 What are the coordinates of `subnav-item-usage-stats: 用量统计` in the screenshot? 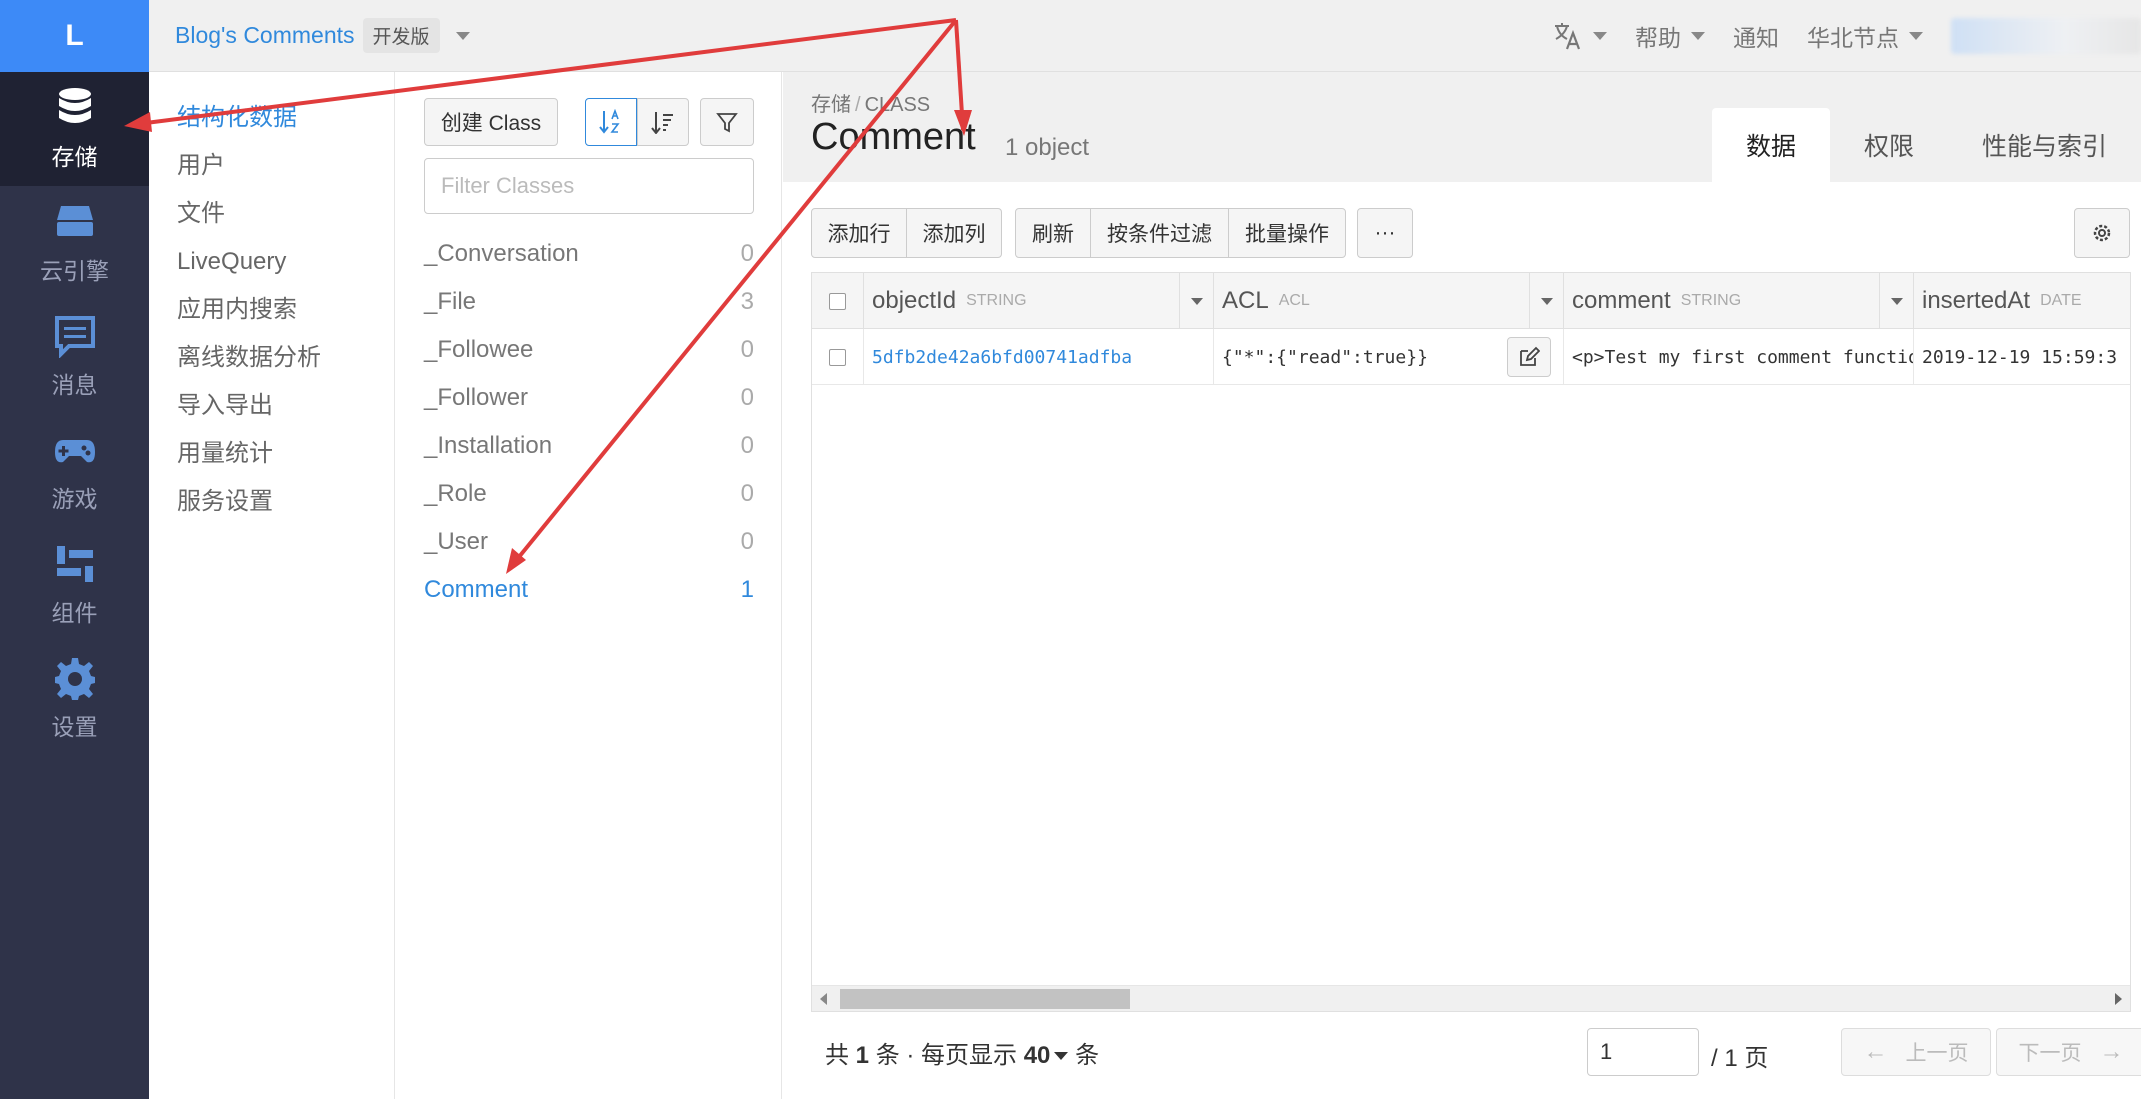 It's located at (271, 454).